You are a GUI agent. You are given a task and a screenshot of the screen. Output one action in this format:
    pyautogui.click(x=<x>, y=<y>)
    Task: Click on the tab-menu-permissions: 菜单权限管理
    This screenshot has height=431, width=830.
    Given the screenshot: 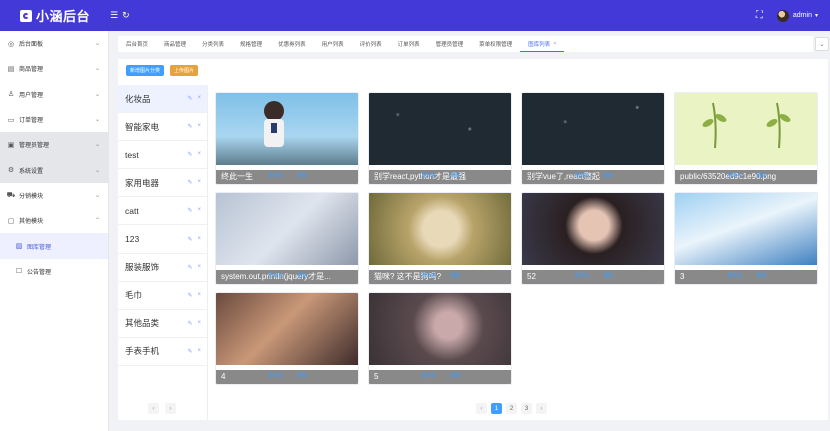 What is the action you would take?
    pyautogui.click(x=495, y=44)
    